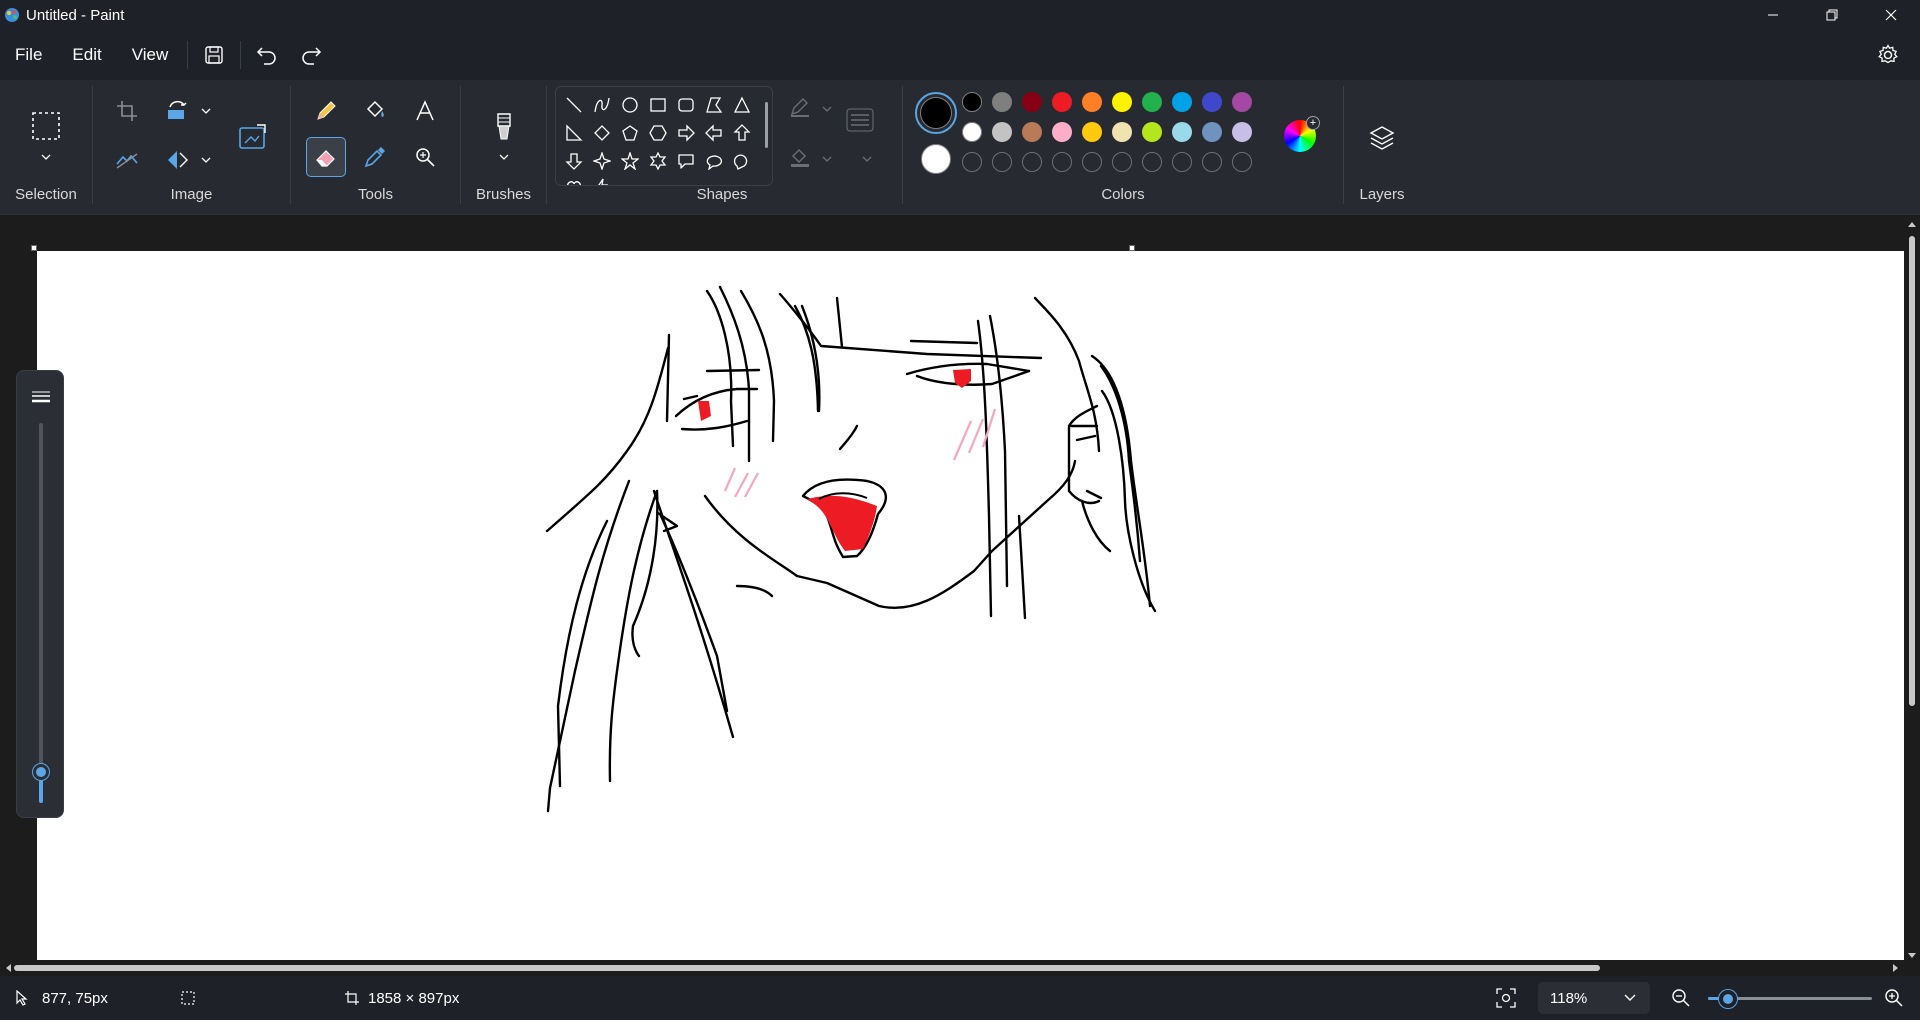 The width and height of the screenshot is (1920, 1020). What do you see at coordinates (1506, 998) in the screenshot?
I see `fit-to-window-button` at bounding box center [1506, 998].